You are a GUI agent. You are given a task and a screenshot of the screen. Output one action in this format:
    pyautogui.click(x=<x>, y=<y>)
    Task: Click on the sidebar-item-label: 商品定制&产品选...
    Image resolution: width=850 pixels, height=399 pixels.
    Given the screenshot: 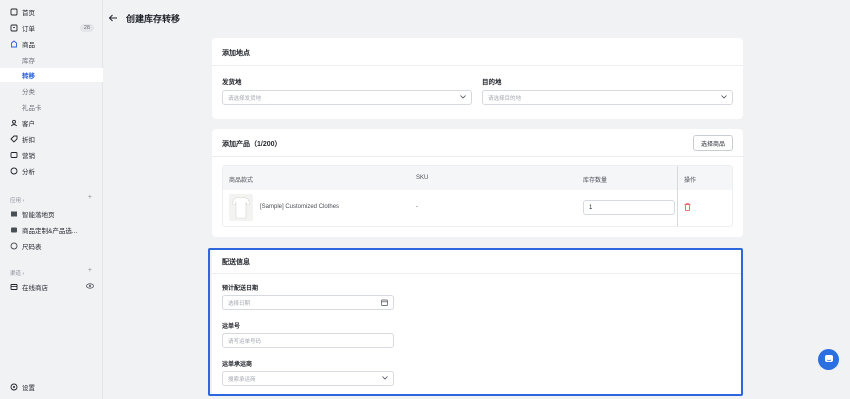 What is the action you would take?
    pyautogui.click(x=50, y=231)
    